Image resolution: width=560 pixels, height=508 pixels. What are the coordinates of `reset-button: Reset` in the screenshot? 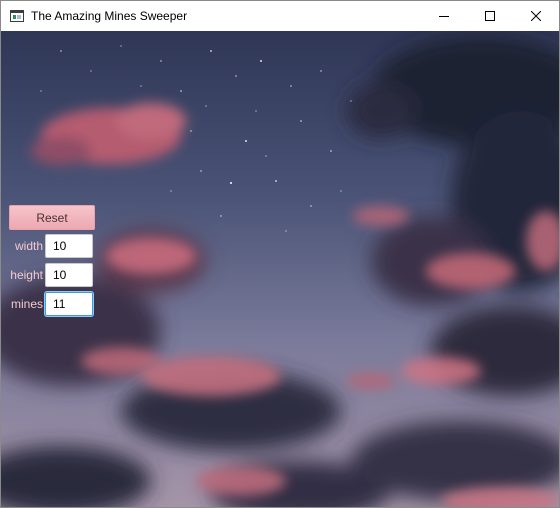 It's located at (52, 217).